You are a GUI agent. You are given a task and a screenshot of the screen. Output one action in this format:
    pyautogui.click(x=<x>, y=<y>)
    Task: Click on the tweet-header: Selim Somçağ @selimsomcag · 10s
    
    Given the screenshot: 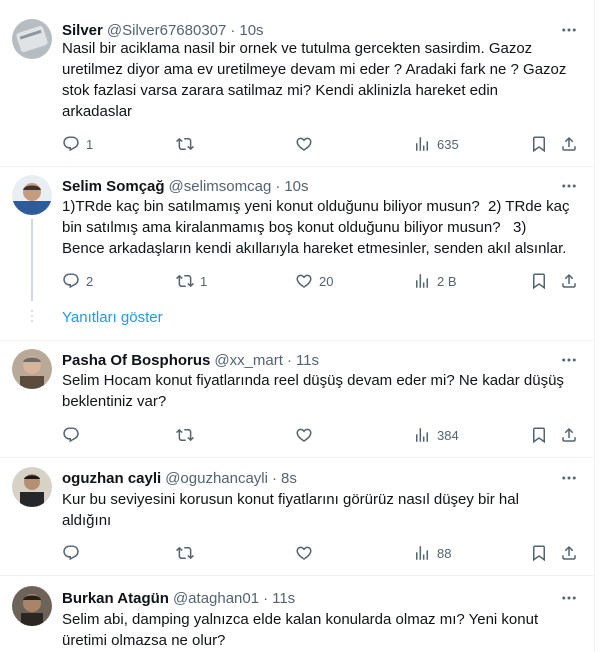 What is the action you would take?
    pyautogui.click(x=185, y=186)
    